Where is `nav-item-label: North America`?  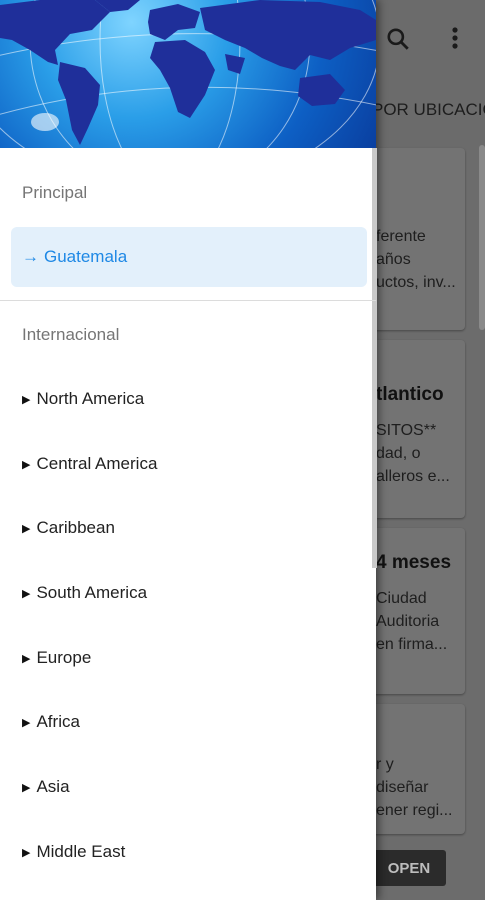 nav-item-label: North America is located at coordinates (90, 398).